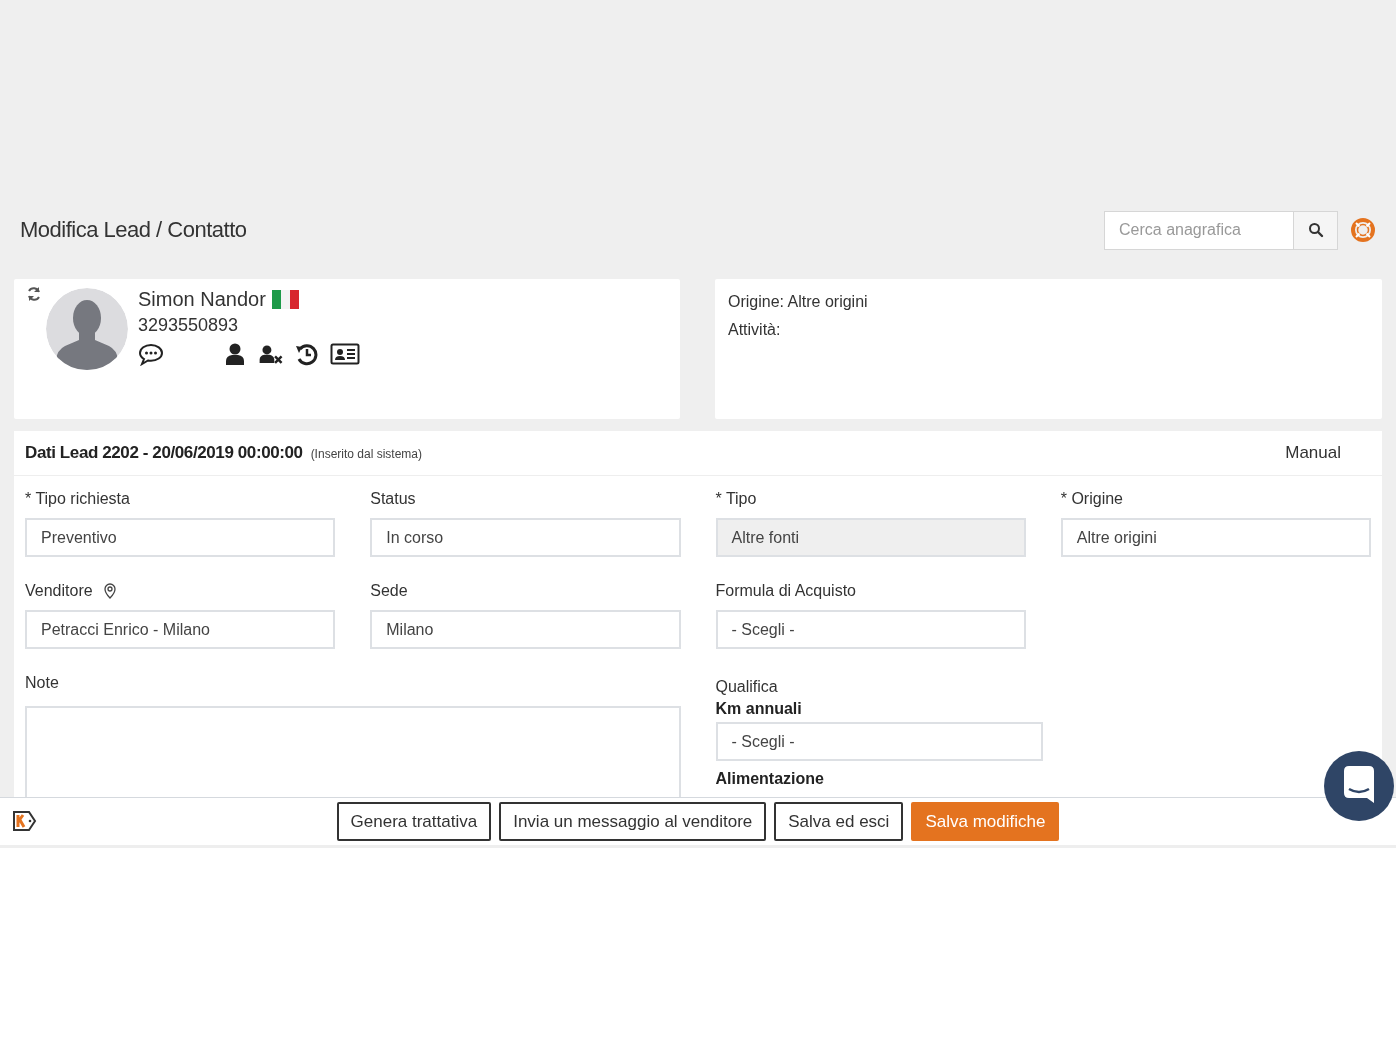  I want to click on field-label: Km annuali, so click(758, 709).